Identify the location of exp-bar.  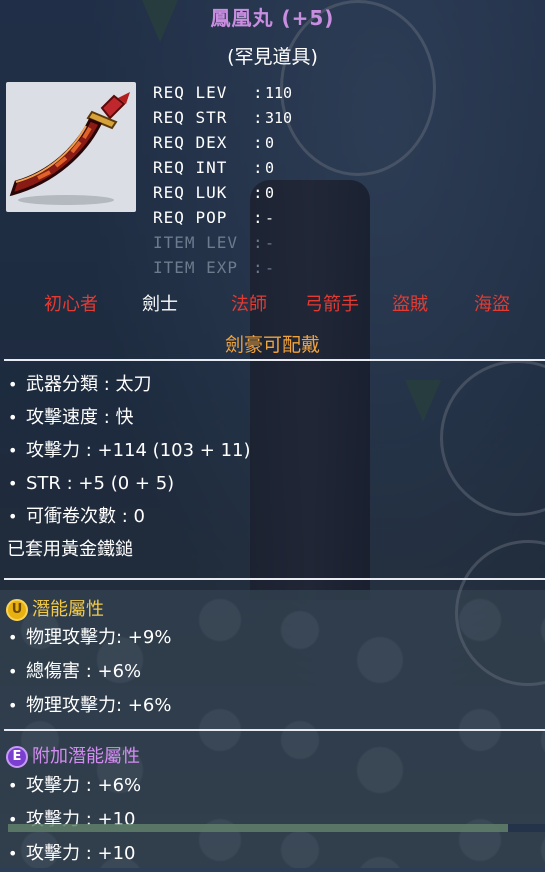
(258, 828).